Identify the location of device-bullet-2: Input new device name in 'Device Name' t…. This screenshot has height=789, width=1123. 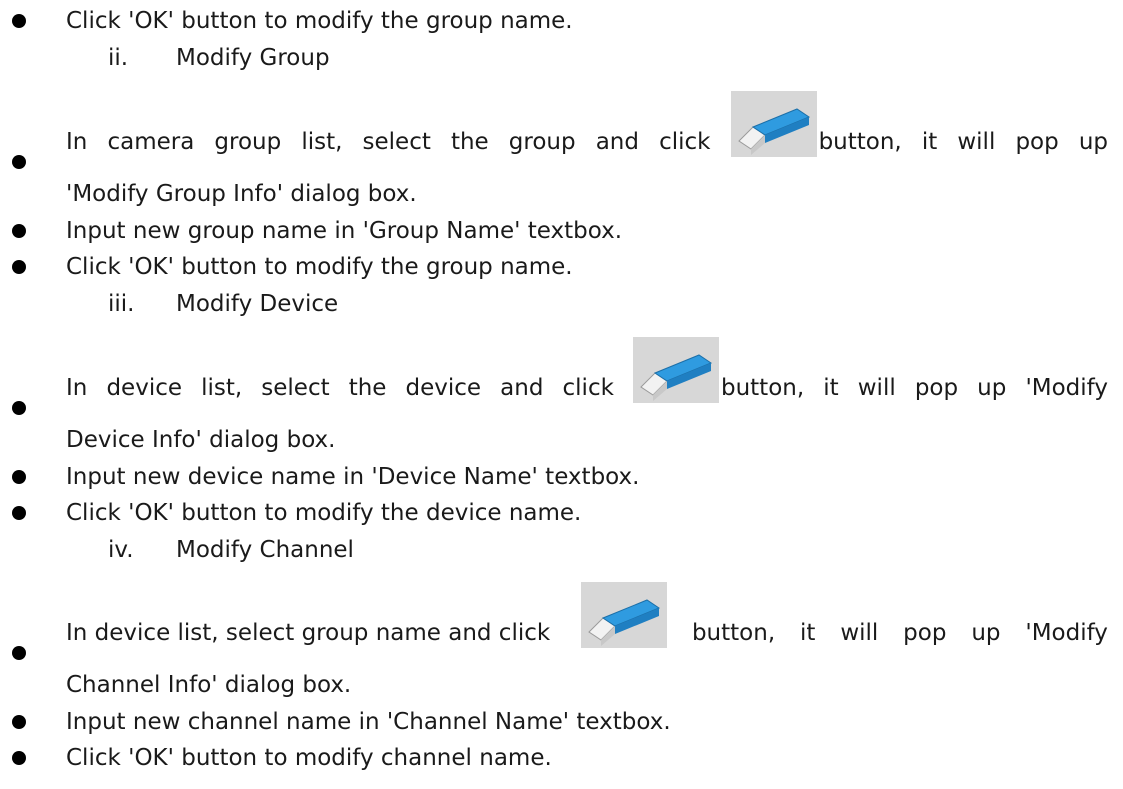
(353, 477).